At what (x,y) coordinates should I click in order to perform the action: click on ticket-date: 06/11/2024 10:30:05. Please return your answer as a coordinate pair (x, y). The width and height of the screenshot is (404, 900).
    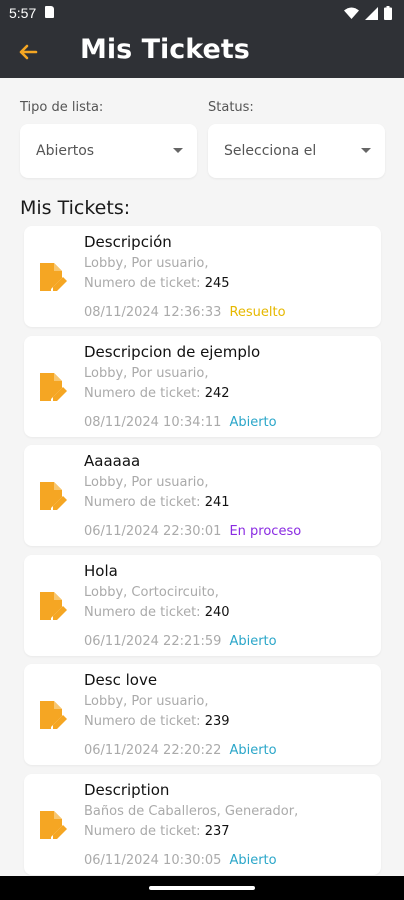
    Looking at the image, I should click on (153, 860).